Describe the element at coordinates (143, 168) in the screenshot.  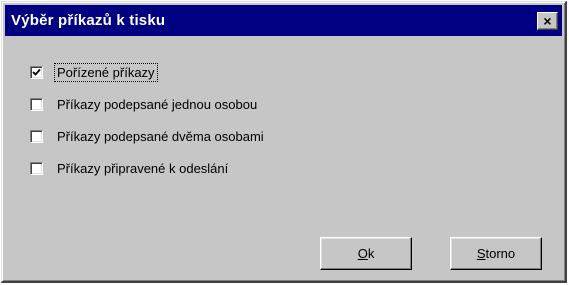
I see `option-label: Příkazy připravené k odeslání` at that location.